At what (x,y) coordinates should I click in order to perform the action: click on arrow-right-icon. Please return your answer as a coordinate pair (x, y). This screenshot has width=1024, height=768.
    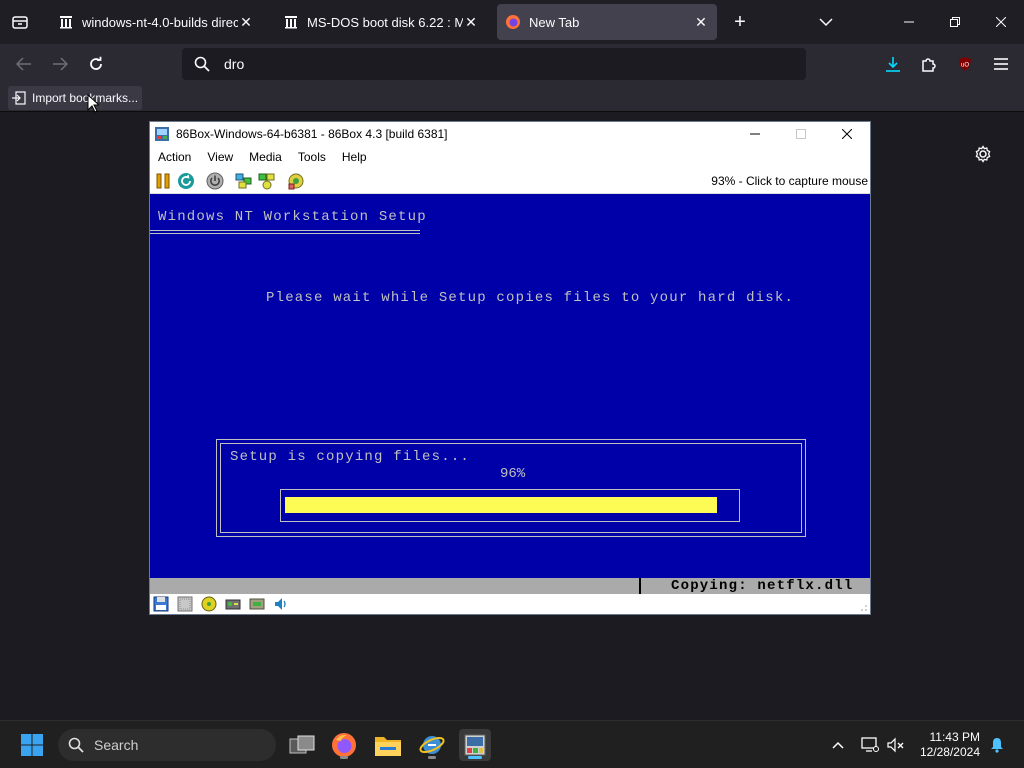
    Looking at the image, I should click on (60, 64).